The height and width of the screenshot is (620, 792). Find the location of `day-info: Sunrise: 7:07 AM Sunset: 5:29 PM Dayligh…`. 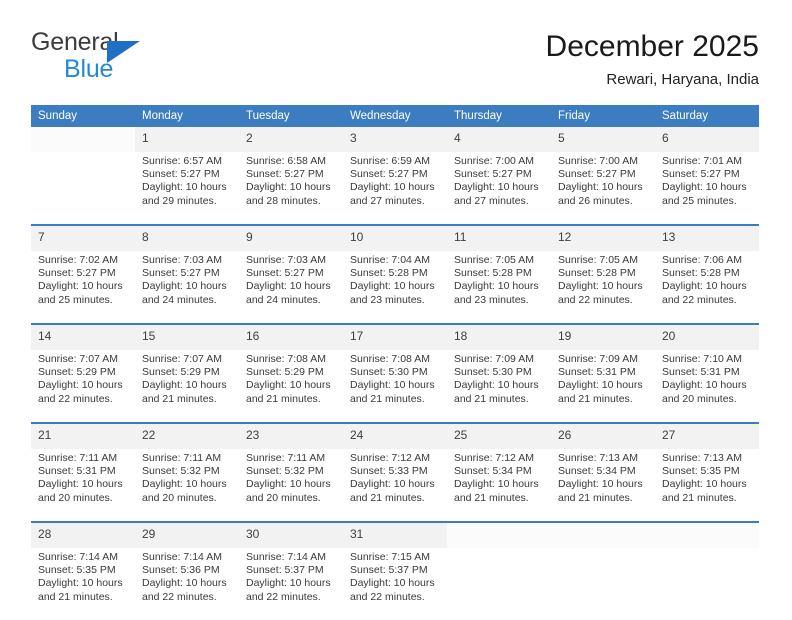

day-info: Sunrise: 7:07 AM Sunset: 5:29 PM Dayligh… is located at coordinates (187, 386).